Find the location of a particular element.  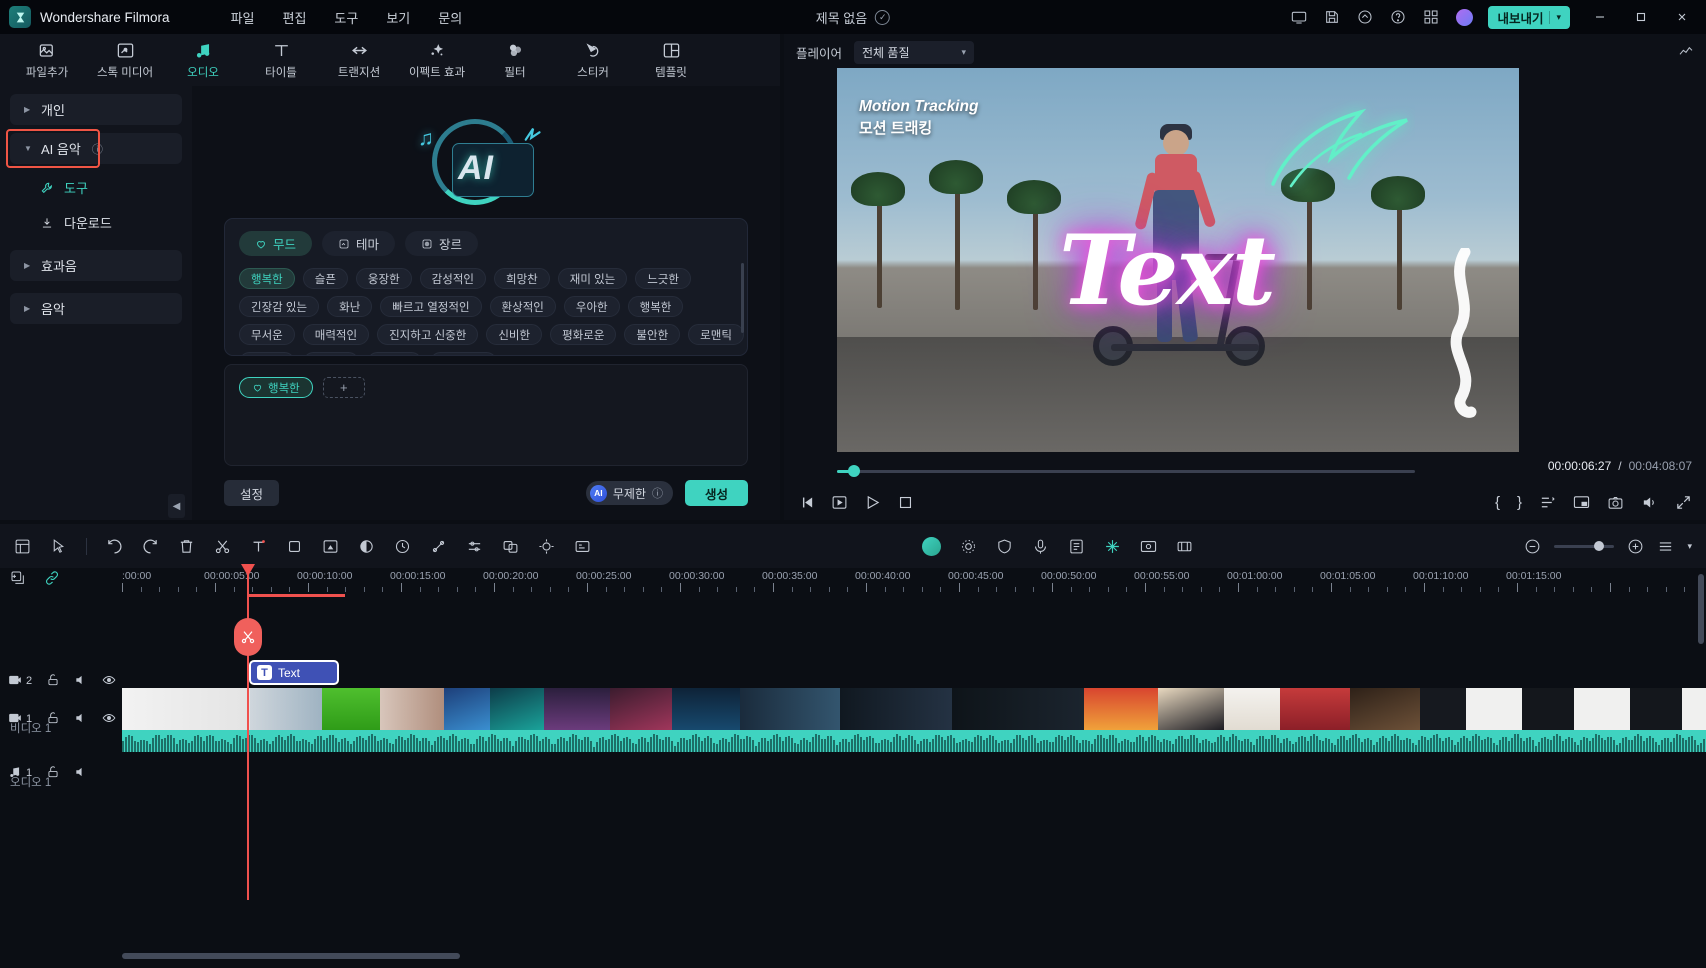

tab-effects: 이펙트 효과 is located at coordinates (437, 60).